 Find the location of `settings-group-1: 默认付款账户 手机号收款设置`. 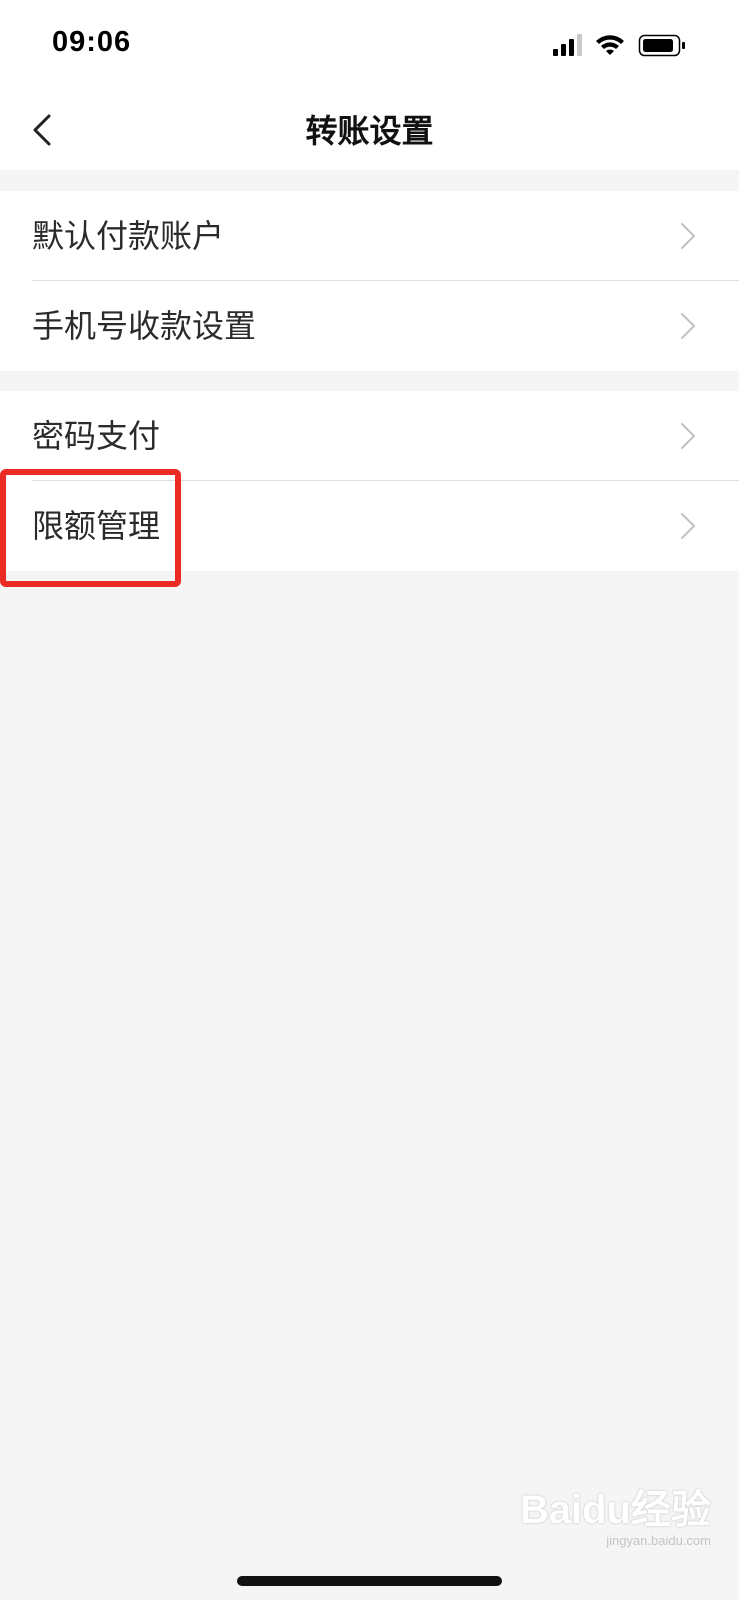

settings-group-1: 默认付款账户 手机号收款设置 is located at coordinates (369, 281).